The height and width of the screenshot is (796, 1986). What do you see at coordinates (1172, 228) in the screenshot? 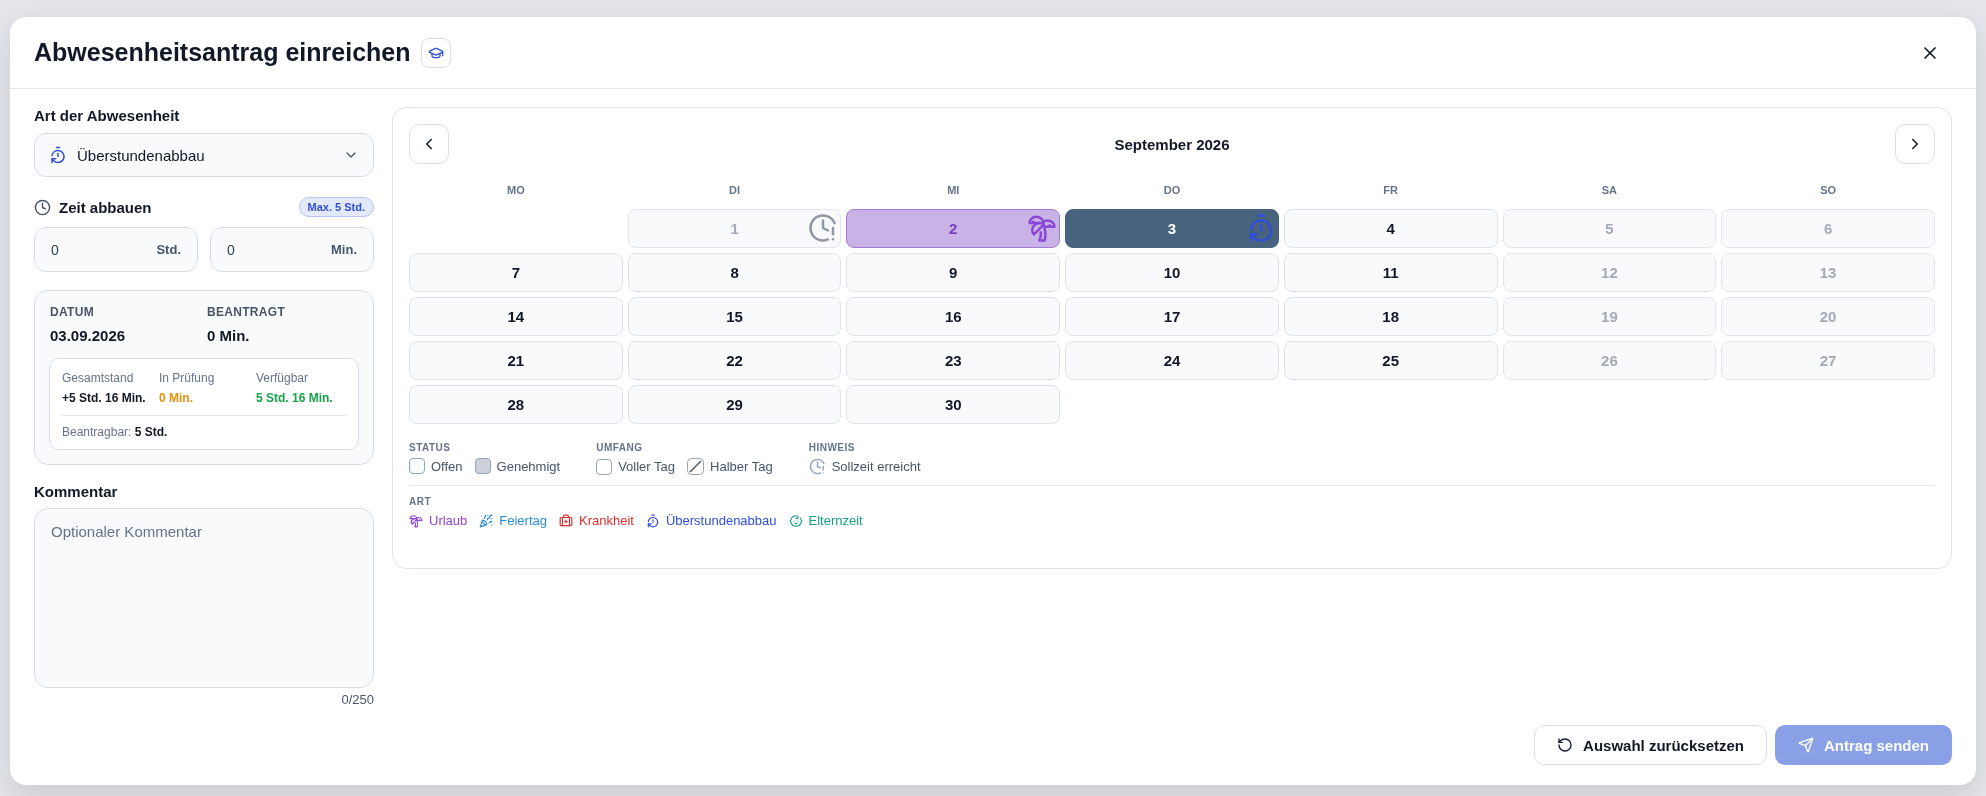
I see `calendar-day: 3` at bounding box center [1172, 228].